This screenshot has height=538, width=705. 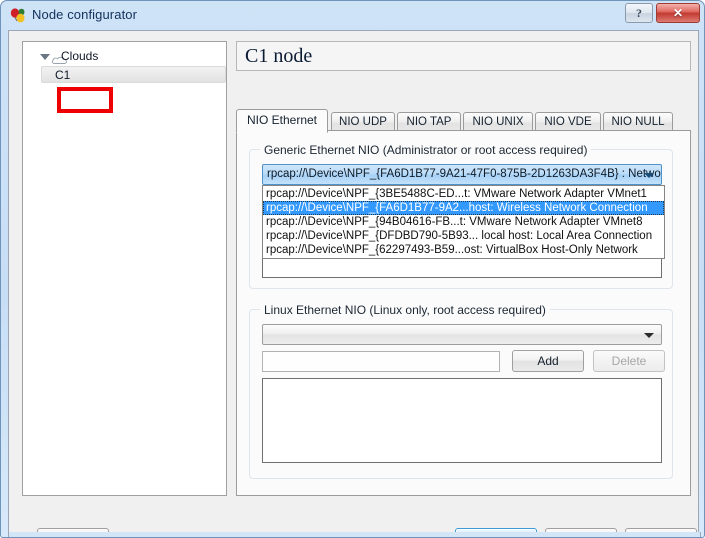 What do you see at coordinates (85, 14) in the screenshot?
I see `window-title: Node configurator` at bounding box center [85, 14].